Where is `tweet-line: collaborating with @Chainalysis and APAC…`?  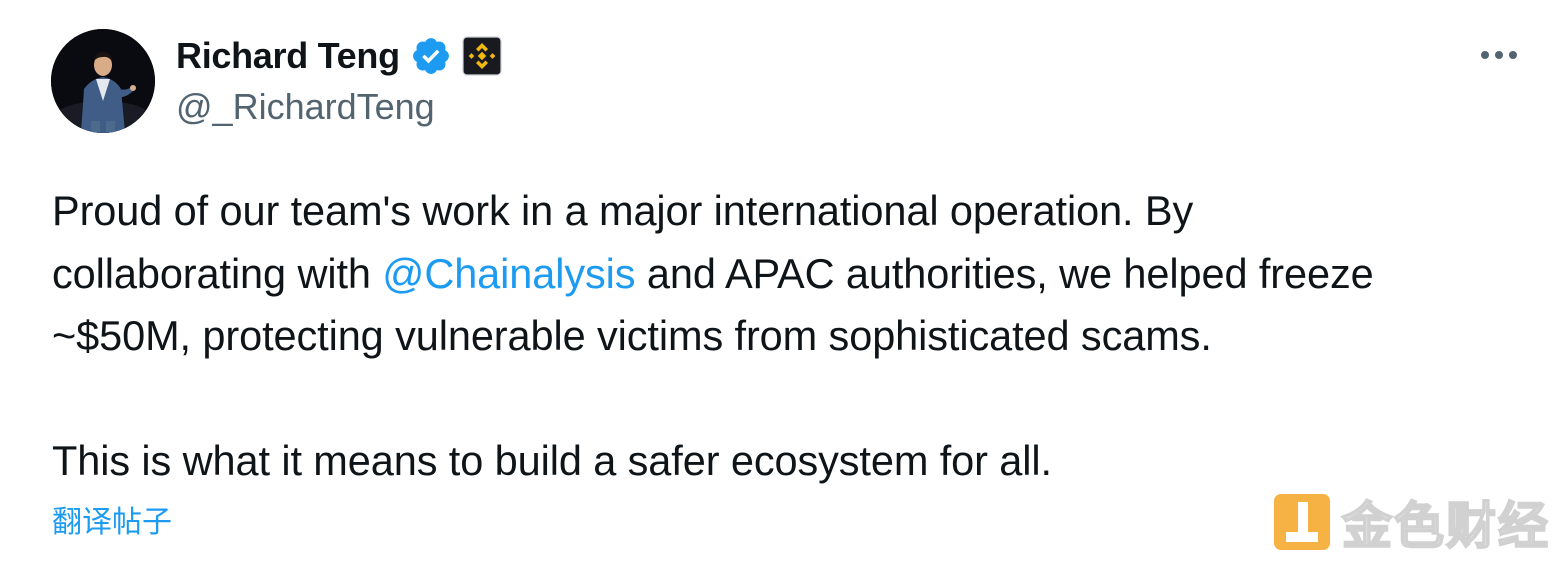 tweet-line: collaborating with @Chainalysis and APAC… is located at coordinates (792, 274).